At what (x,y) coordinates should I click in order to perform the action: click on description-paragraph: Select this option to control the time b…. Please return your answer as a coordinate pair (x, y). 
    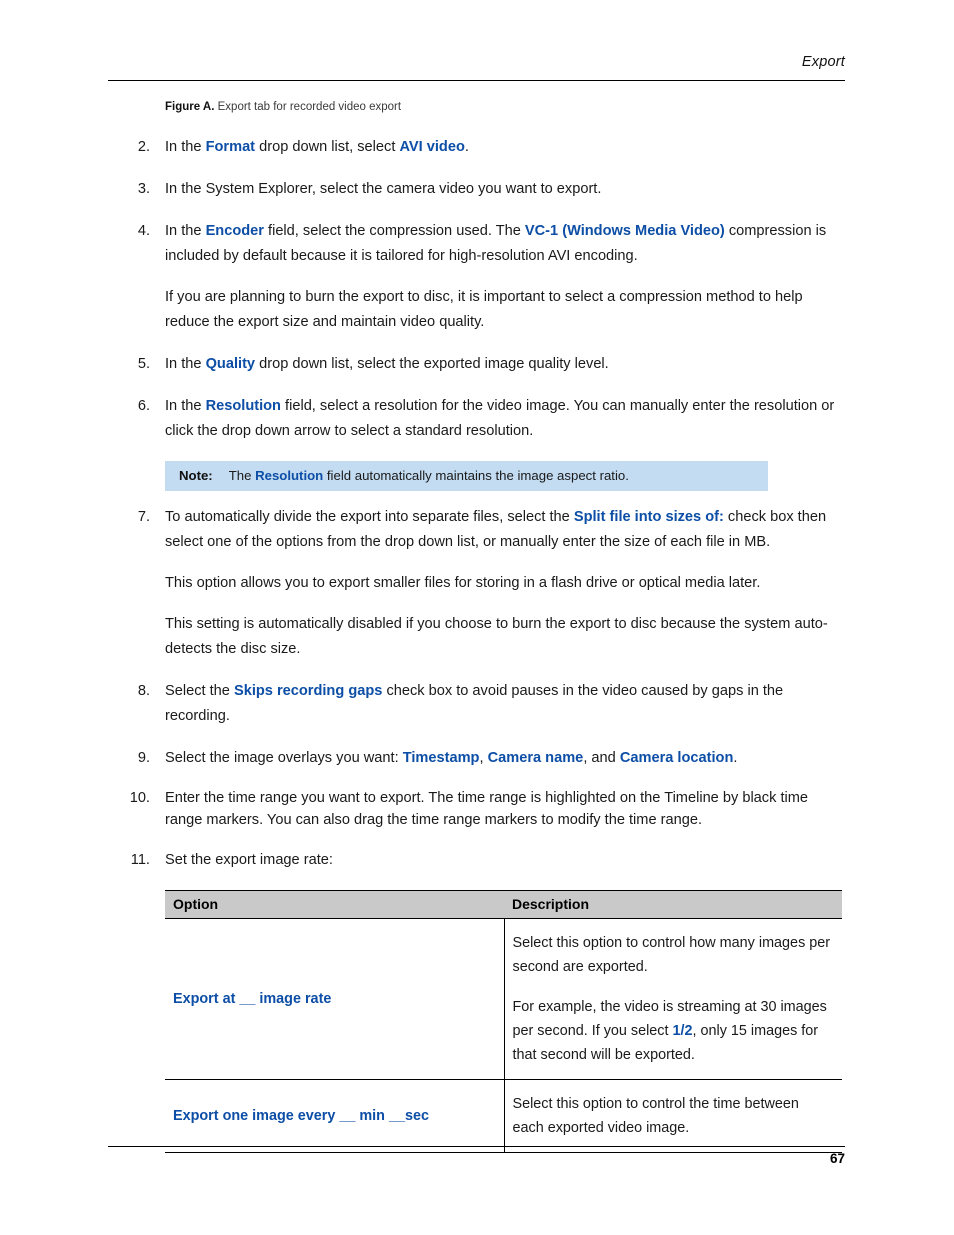
    Looking at the image, I should click on (655, 1116).